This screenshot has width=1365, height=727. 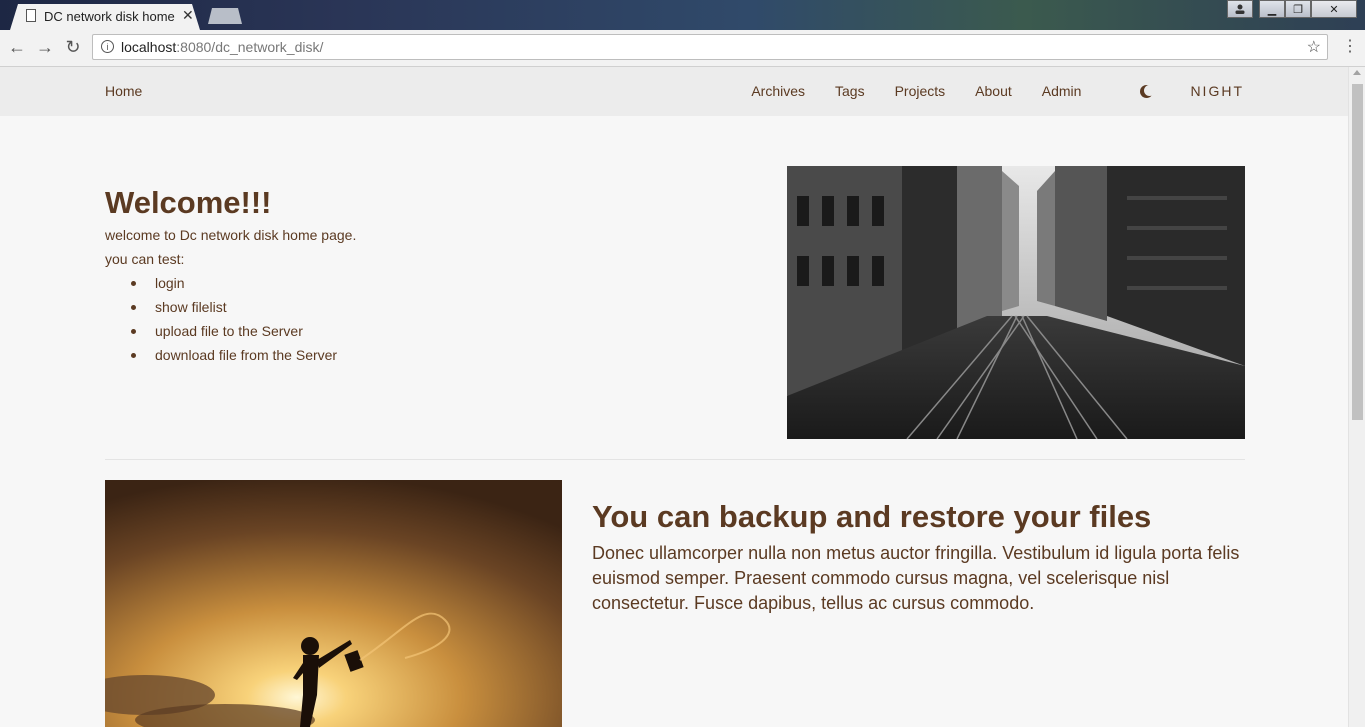 What do you see at coordinates (243, 283) in the screenshot?
I see `list-item: login` at bounding box center [243, 283].